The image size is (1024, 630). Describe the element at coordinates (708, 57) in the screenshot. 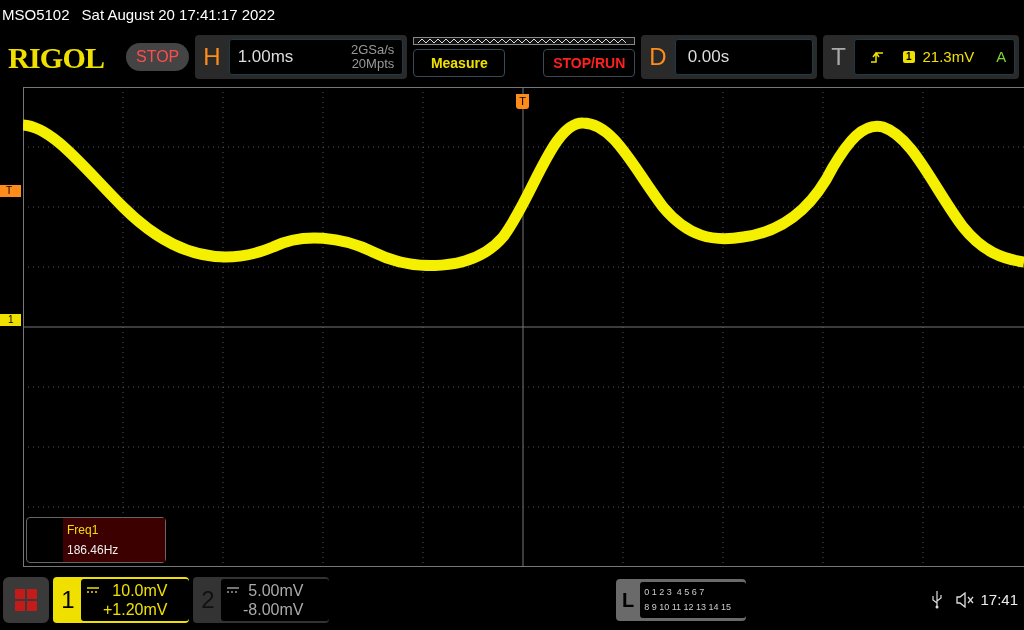

I see `delay-value: 0.00s` at that location.